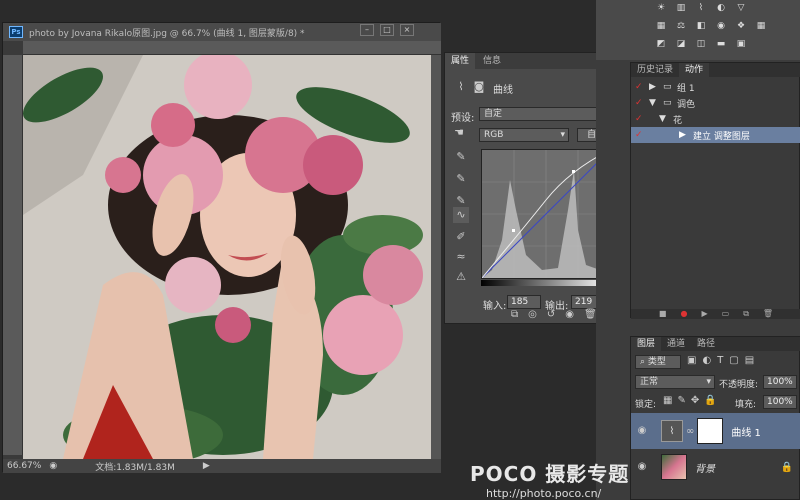 The width and height of the screenshot is (800, 500). What do you see at coordinates (461, 157) in the screenshot?
I see `eyedropper-black-icon: ✎` at bounding box center [461, 157].